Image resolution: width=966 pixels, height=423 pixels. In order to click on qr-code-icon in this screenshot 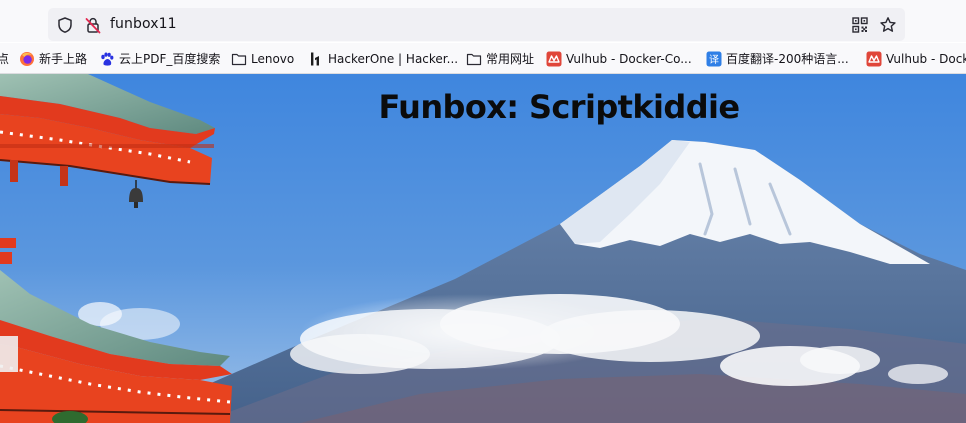, I will do `click(860, 25)`.